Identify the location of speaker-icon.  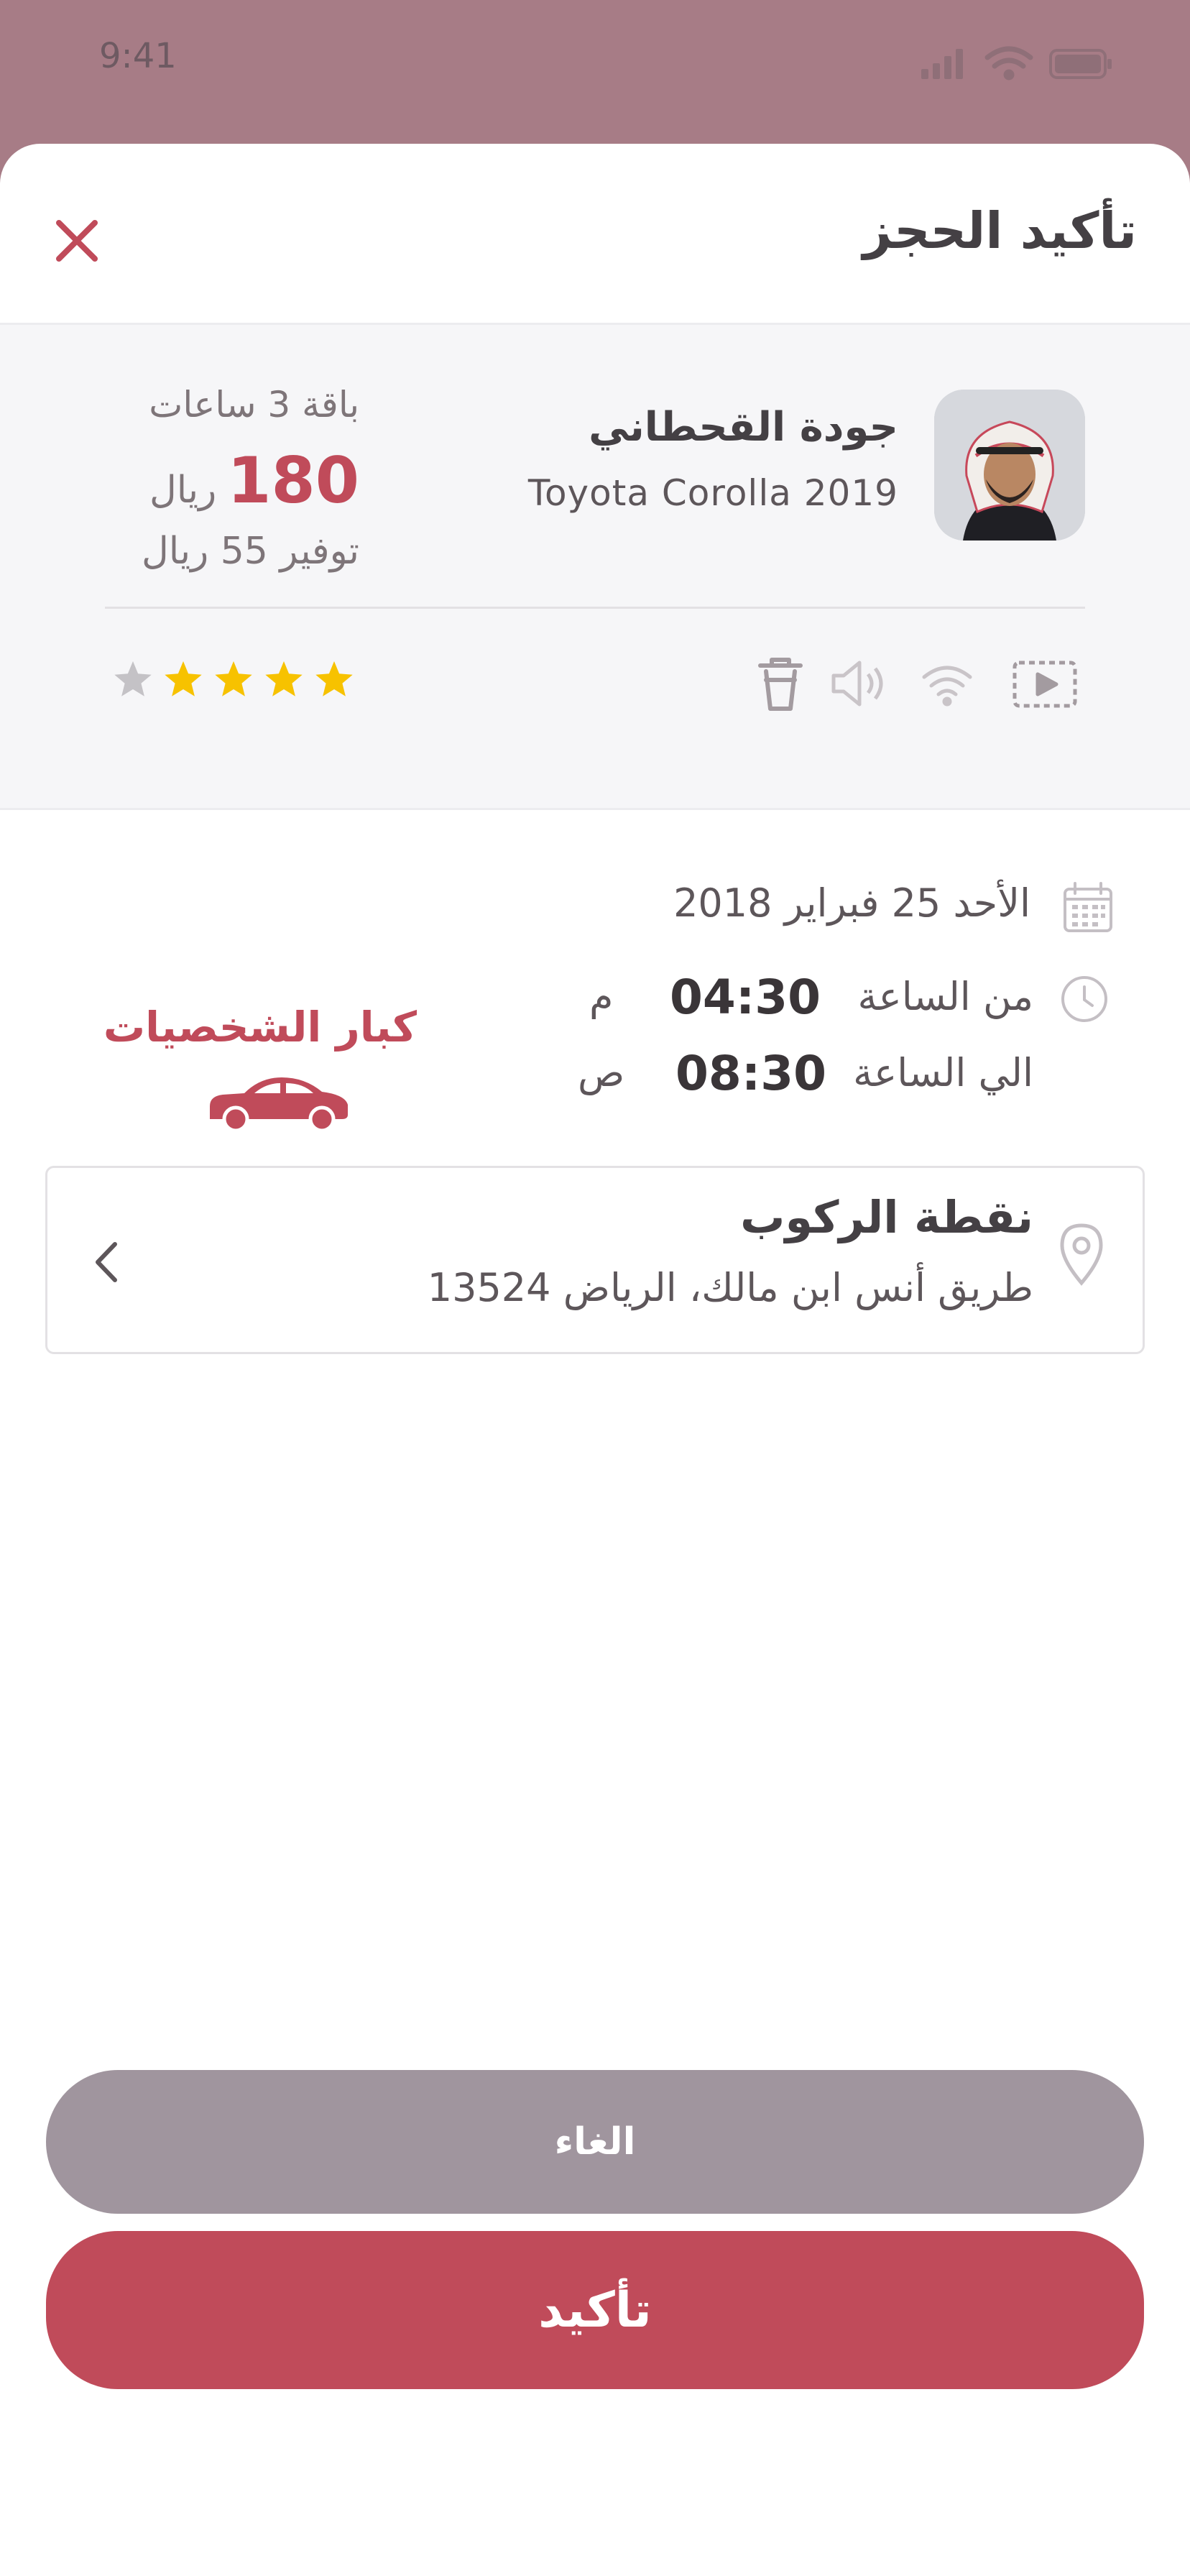
(857, 684).